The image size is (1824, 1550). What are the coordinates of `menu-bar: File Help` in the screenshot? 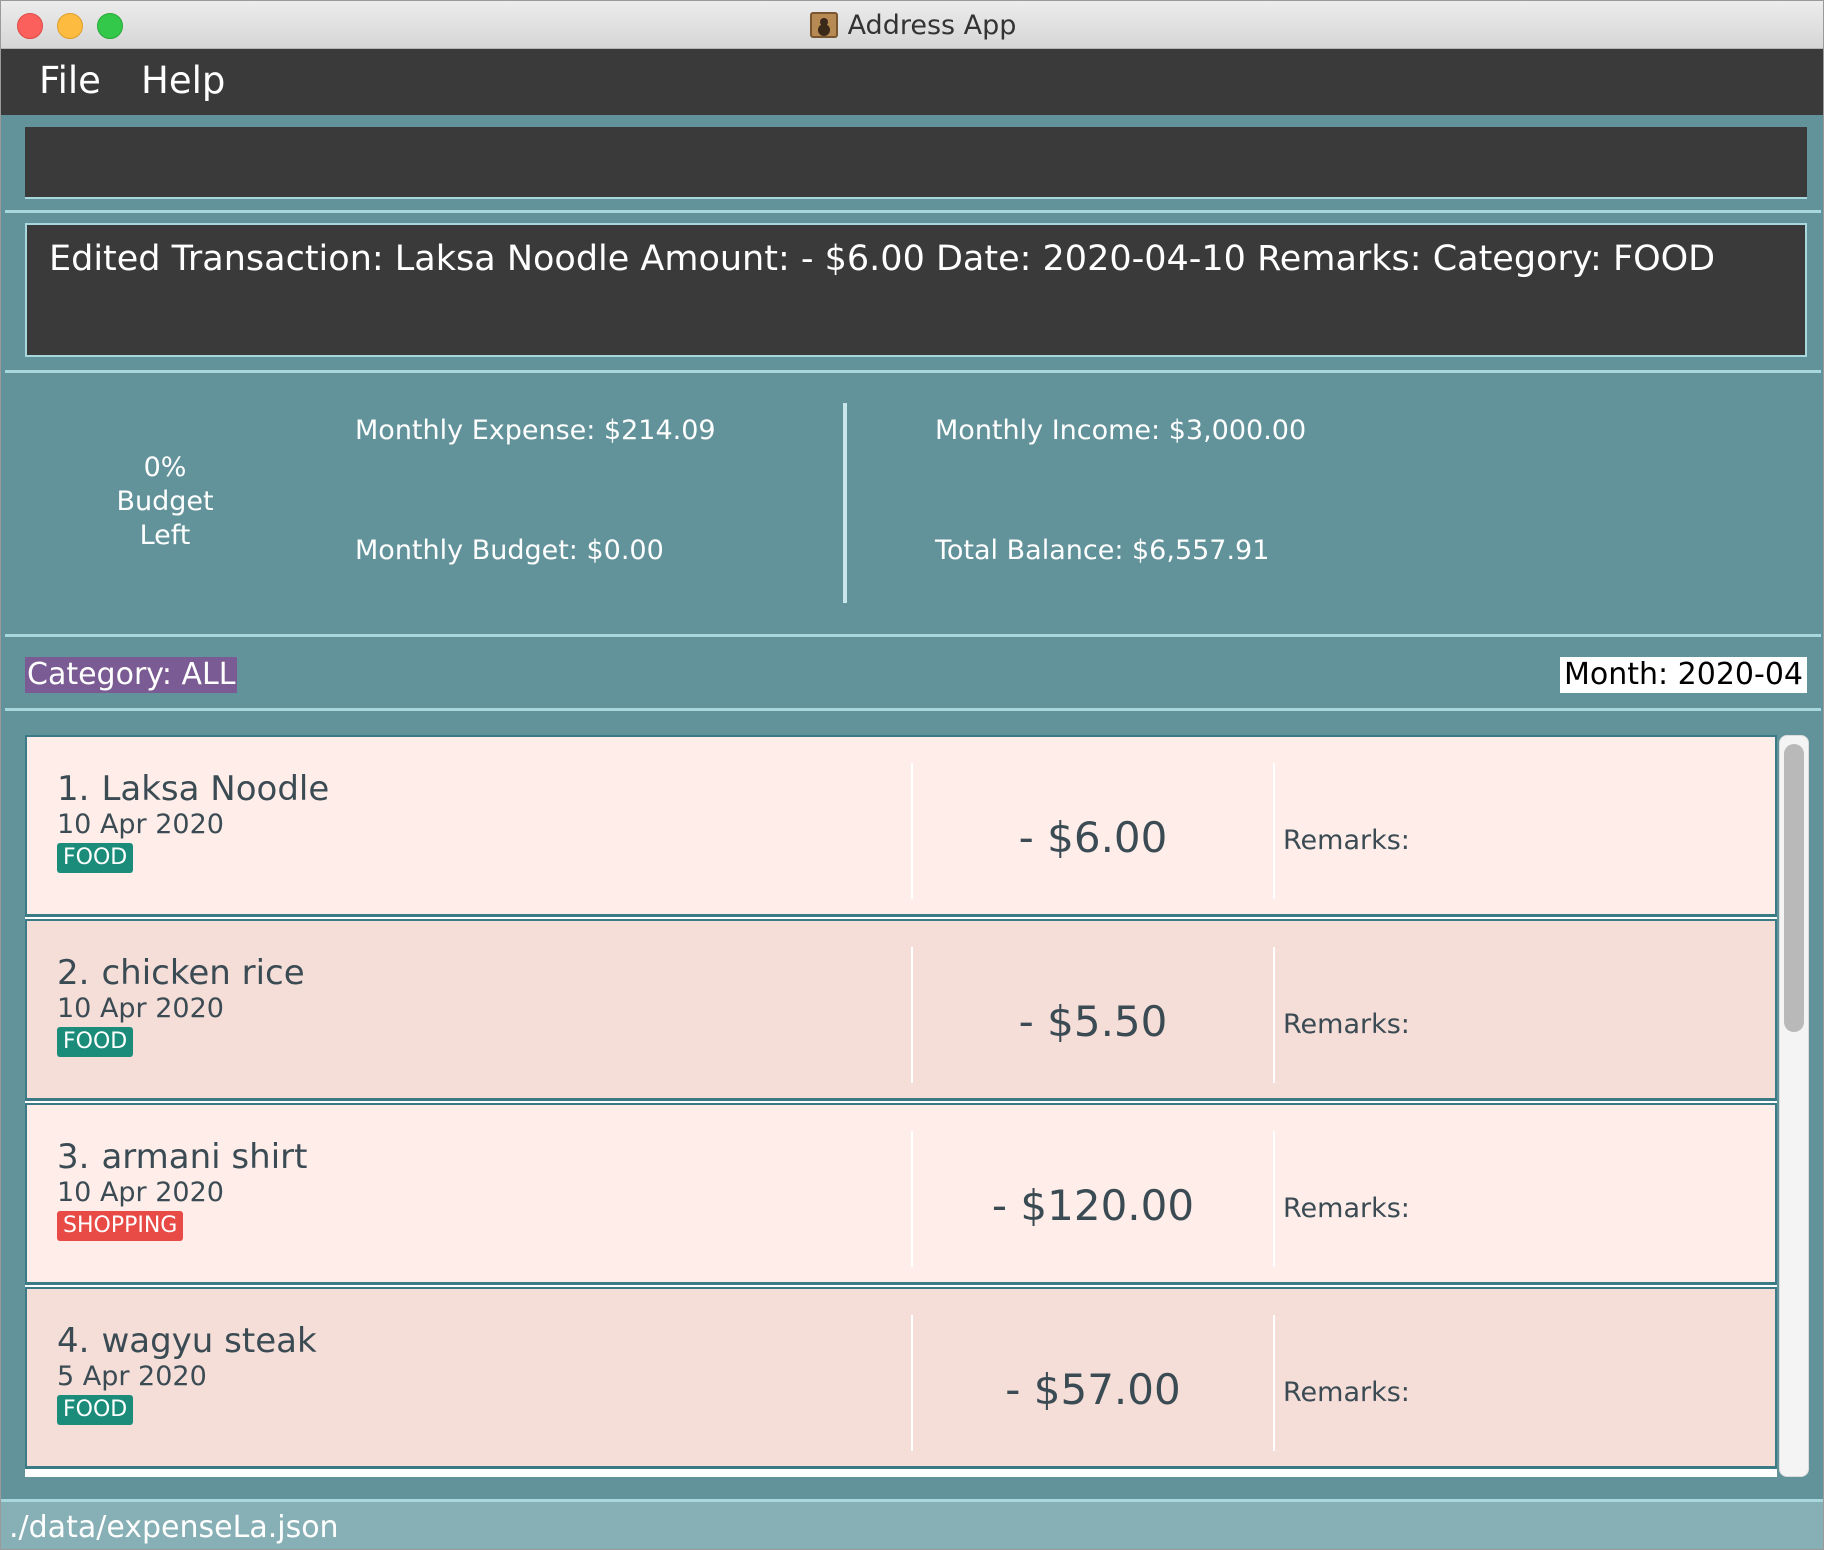 It's located at (912, 82).